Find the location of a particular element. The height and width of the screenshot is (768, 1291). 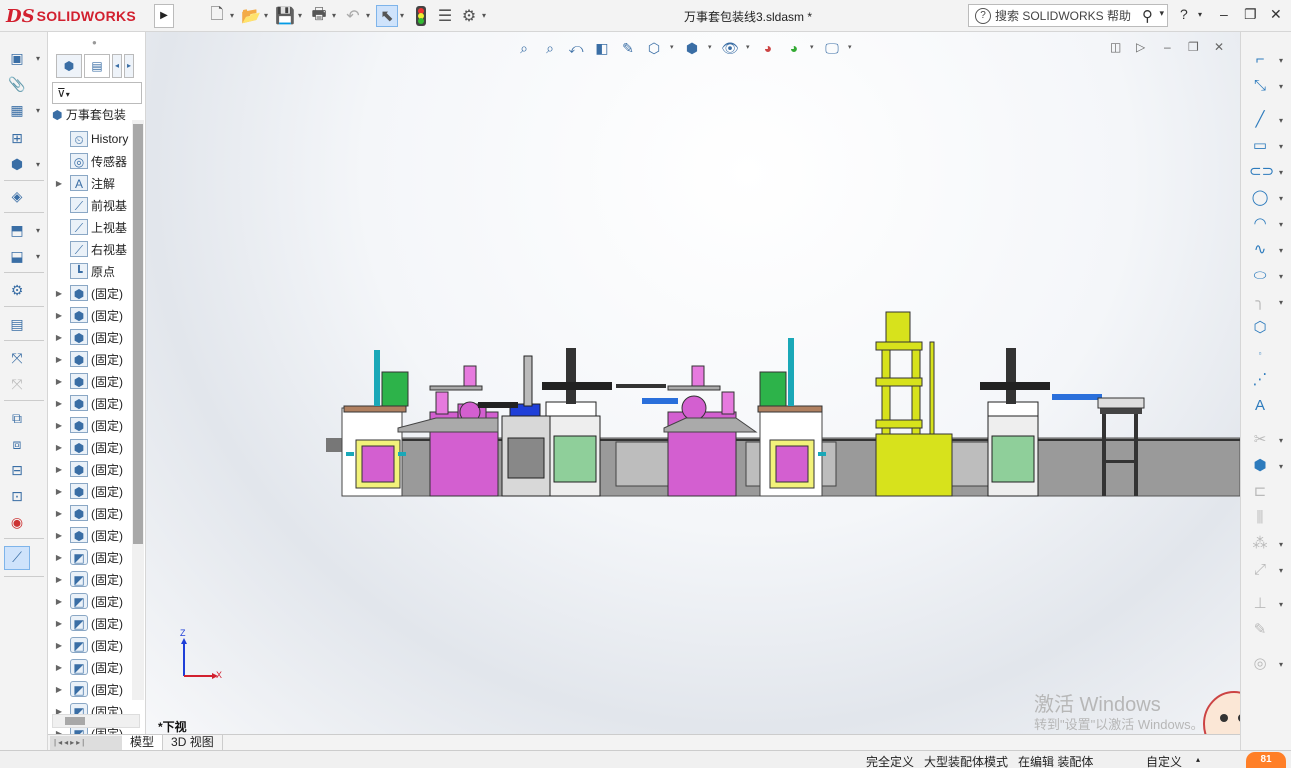

print-icon: 🖶 is located at coordinates (319, 16).